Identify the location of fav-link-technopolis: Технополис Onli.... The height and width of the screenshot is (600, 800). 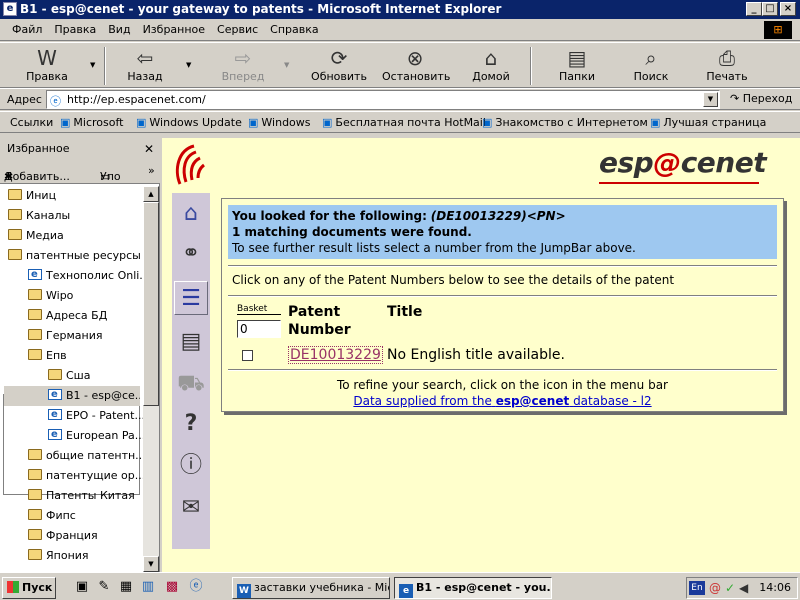
(85, 276).